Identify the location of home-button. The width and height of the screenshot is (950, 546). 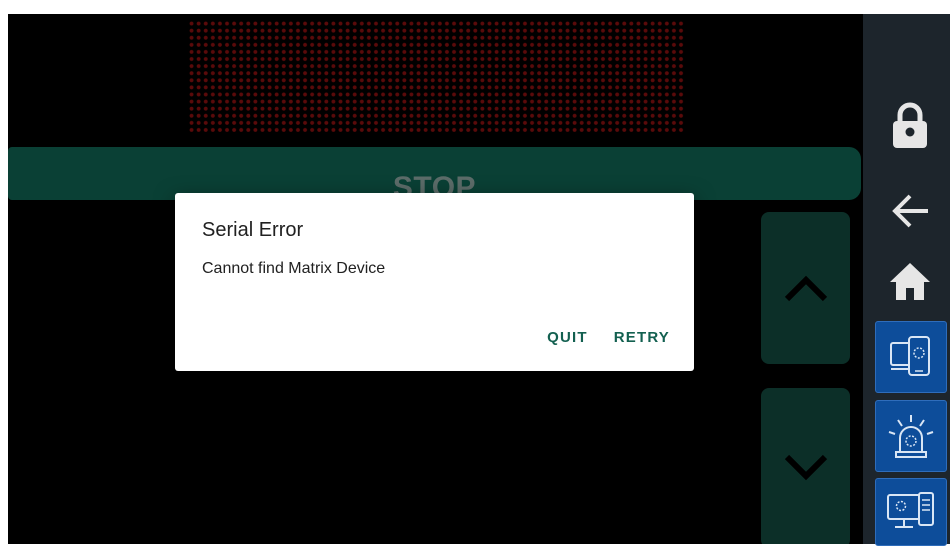
(910, 281).